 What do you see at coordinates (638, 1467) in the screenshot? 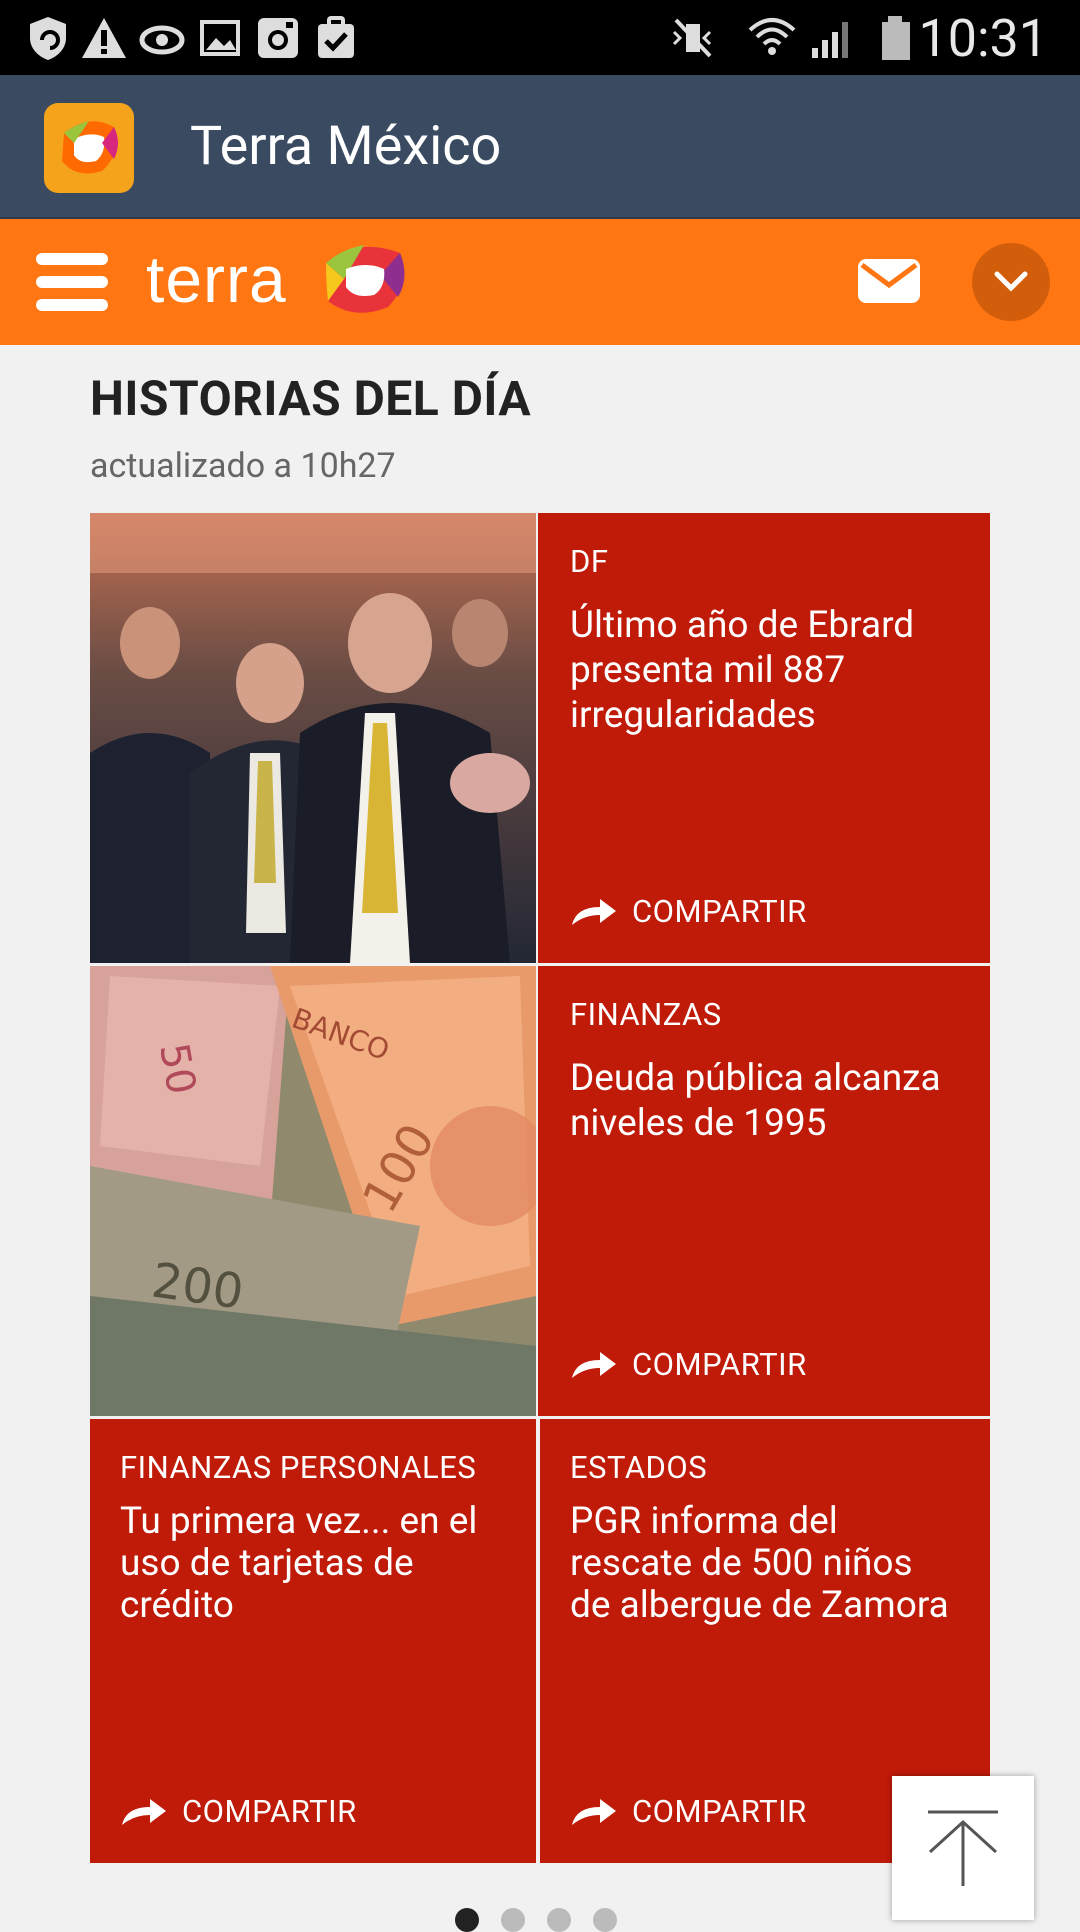
I see `story-category: ESTADOS` at bounding box center [638, 1467].